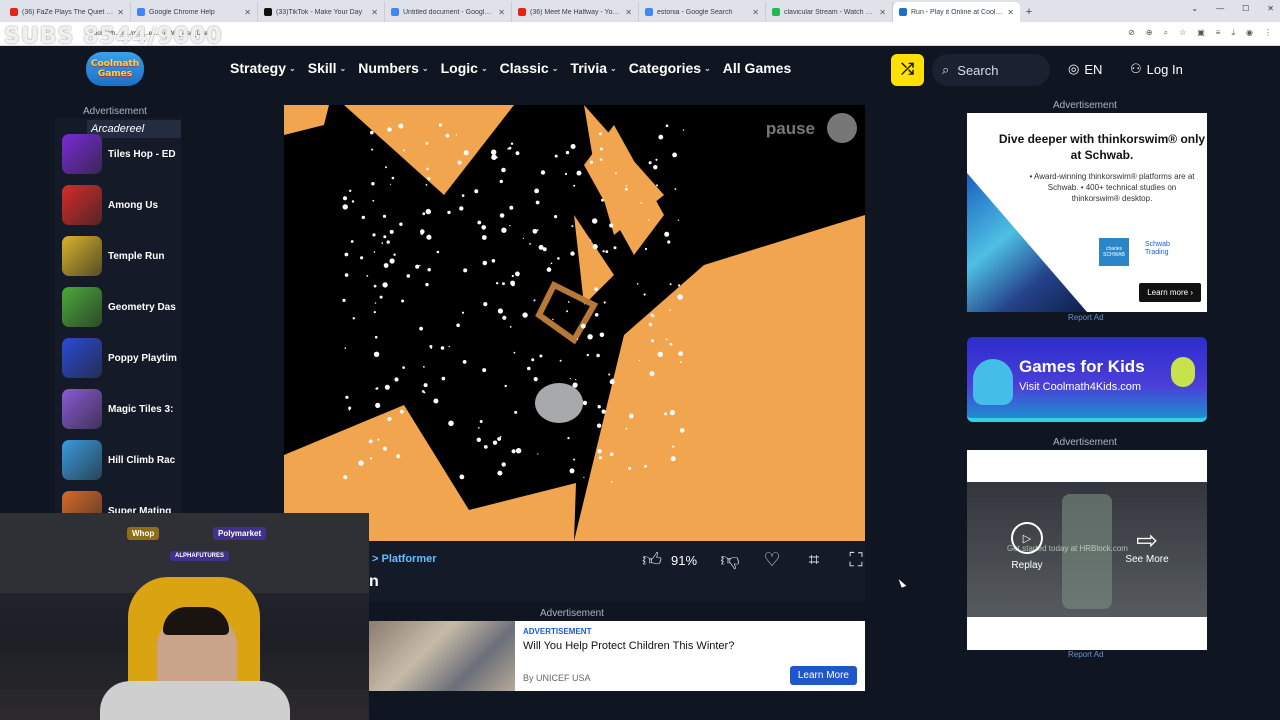 Image resolution: width=1280 pixels, height=720 pixels. What do you see at coordinates (1194, 8) in the screenshot?
I see `chevron-down-icon: ⌄` at bounding box center [1194, 8].